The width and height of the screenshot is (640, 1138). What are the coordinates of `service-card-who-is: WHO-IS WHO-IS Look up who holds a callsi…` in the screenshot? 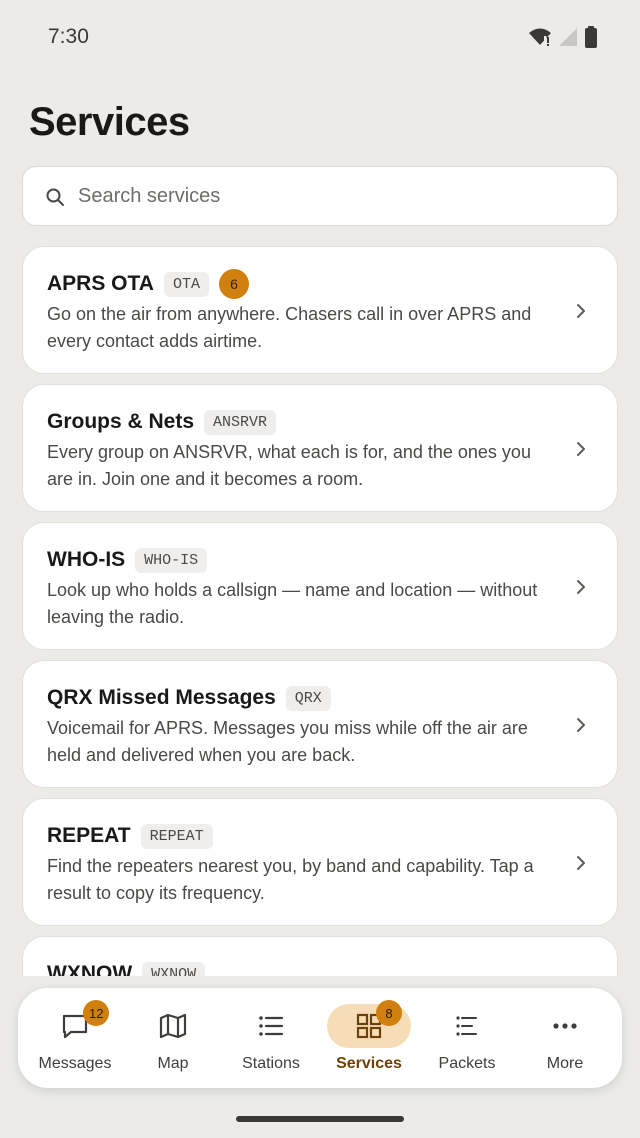 It's located at (320, 586).